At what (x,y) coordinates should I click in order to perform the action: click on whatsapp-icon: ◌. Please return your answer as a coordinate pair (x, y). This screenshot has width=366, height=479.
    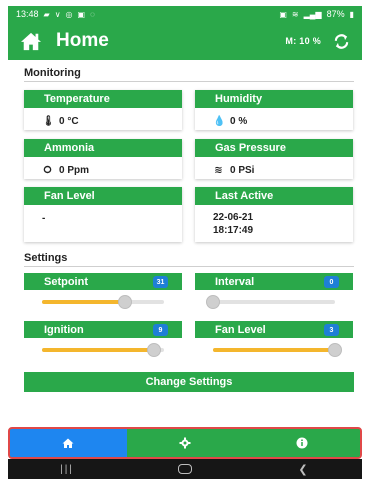
    Looking at the image, I should click on (92, 14).